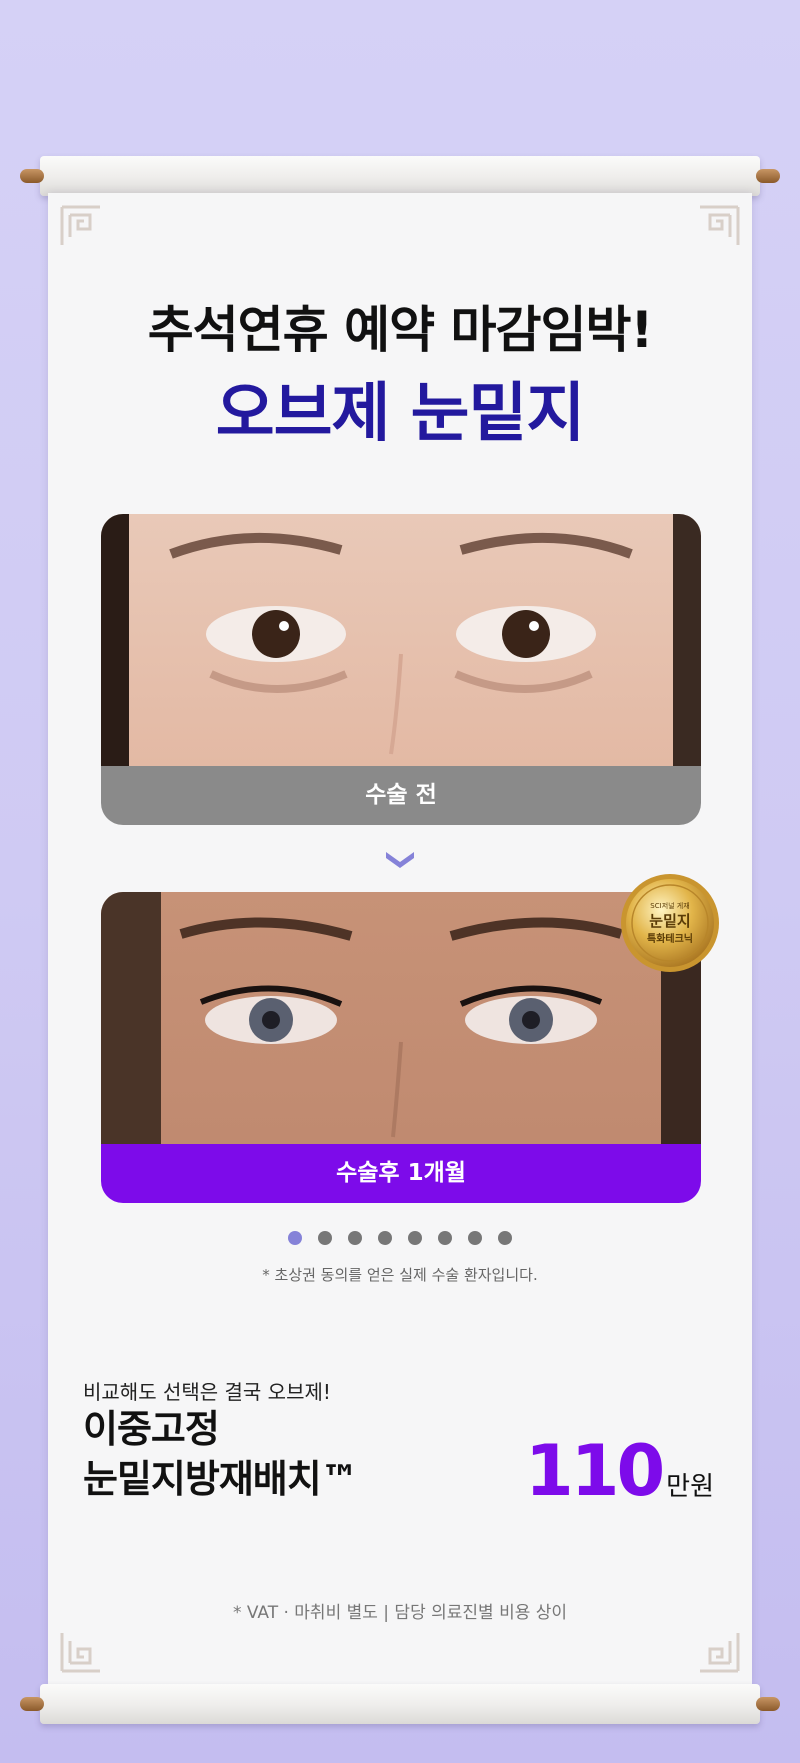 The image size is (800, 1763). What do you see at coordinates (401, 640) in the screenshot?
I see `before-eye-photo` at bounding box center [401, 640].